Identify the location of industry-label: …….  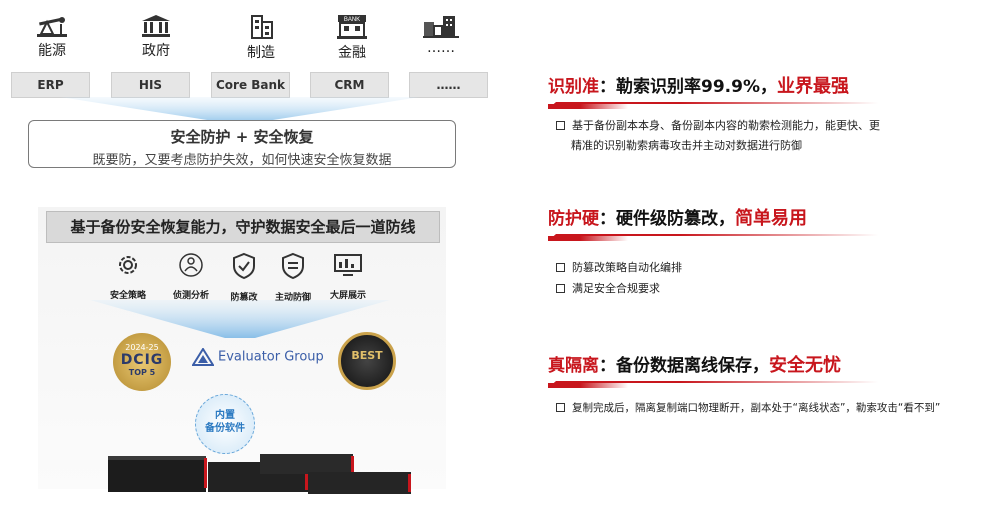
(441, 48).